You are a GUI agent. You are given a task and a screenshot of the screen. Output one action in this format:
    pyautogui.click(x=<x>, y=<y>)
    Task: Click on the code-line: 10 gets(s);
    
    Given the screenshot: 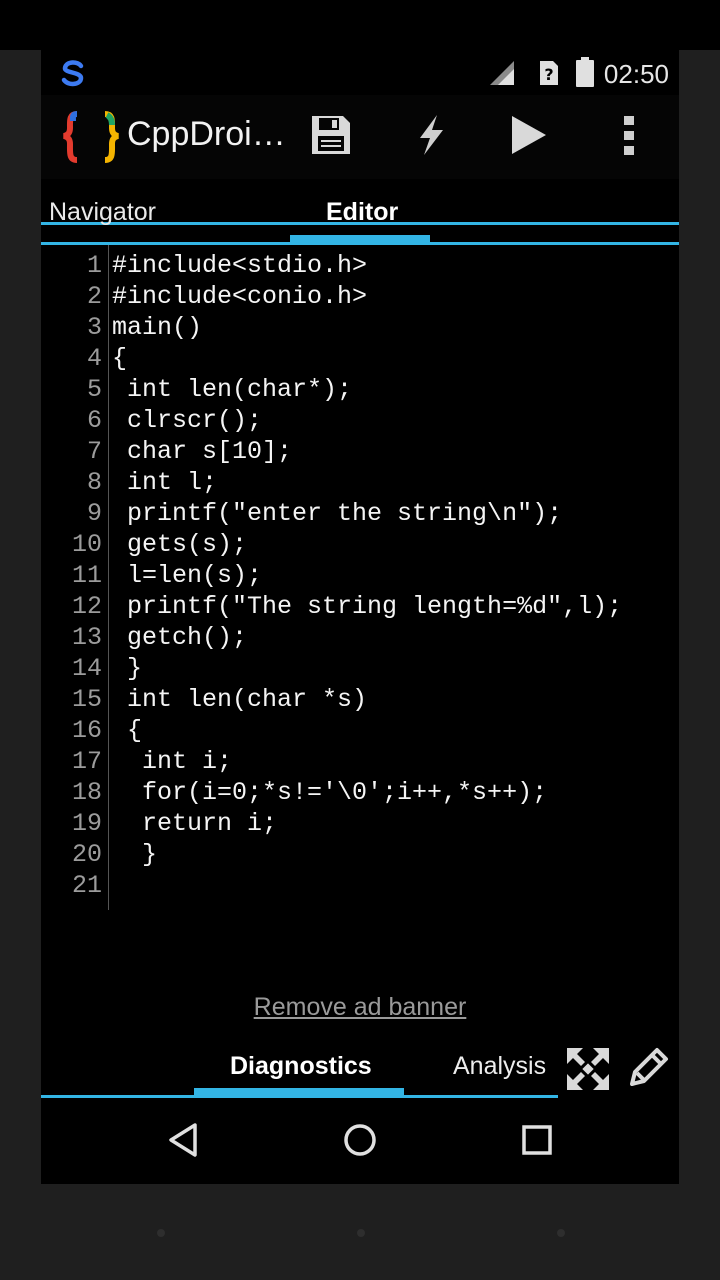 What is the action you would take?
    pyautogui.click(x=360, y=545)
    